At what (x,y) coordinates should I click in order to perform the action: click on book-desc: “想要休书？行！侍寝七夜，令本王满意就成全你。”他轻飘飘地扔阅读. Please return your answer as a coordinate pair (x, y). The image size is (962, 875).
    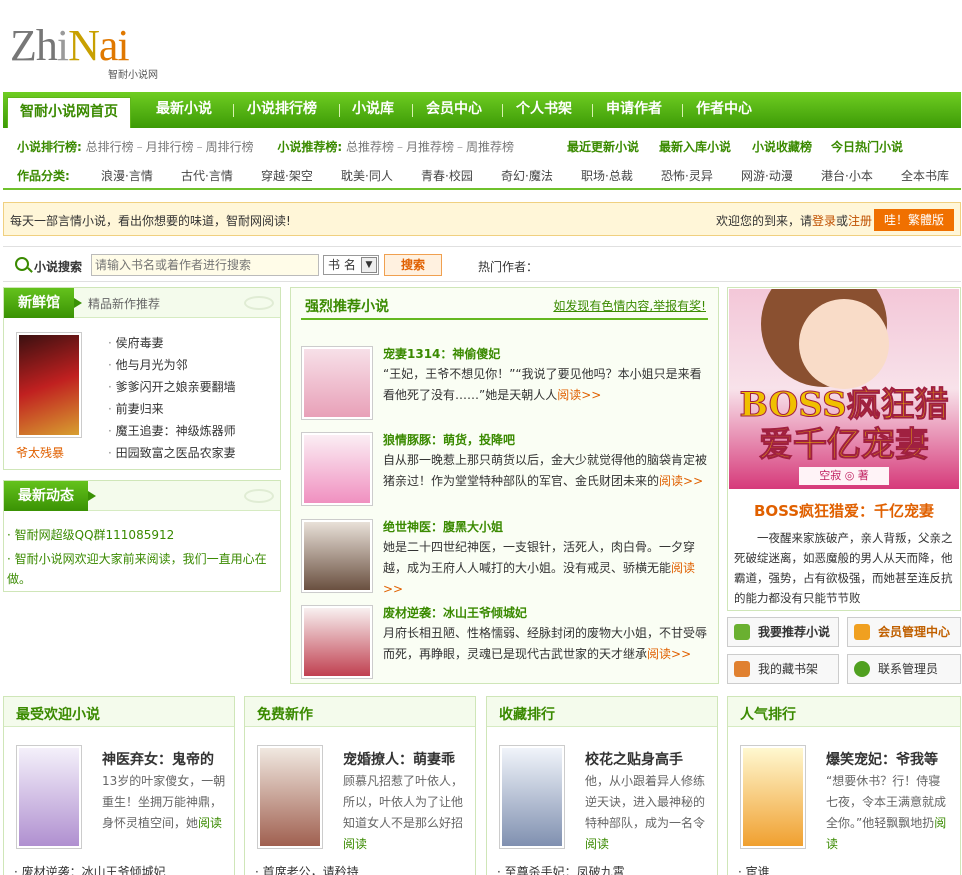
    Looking at the image, I should click on (886, 812).